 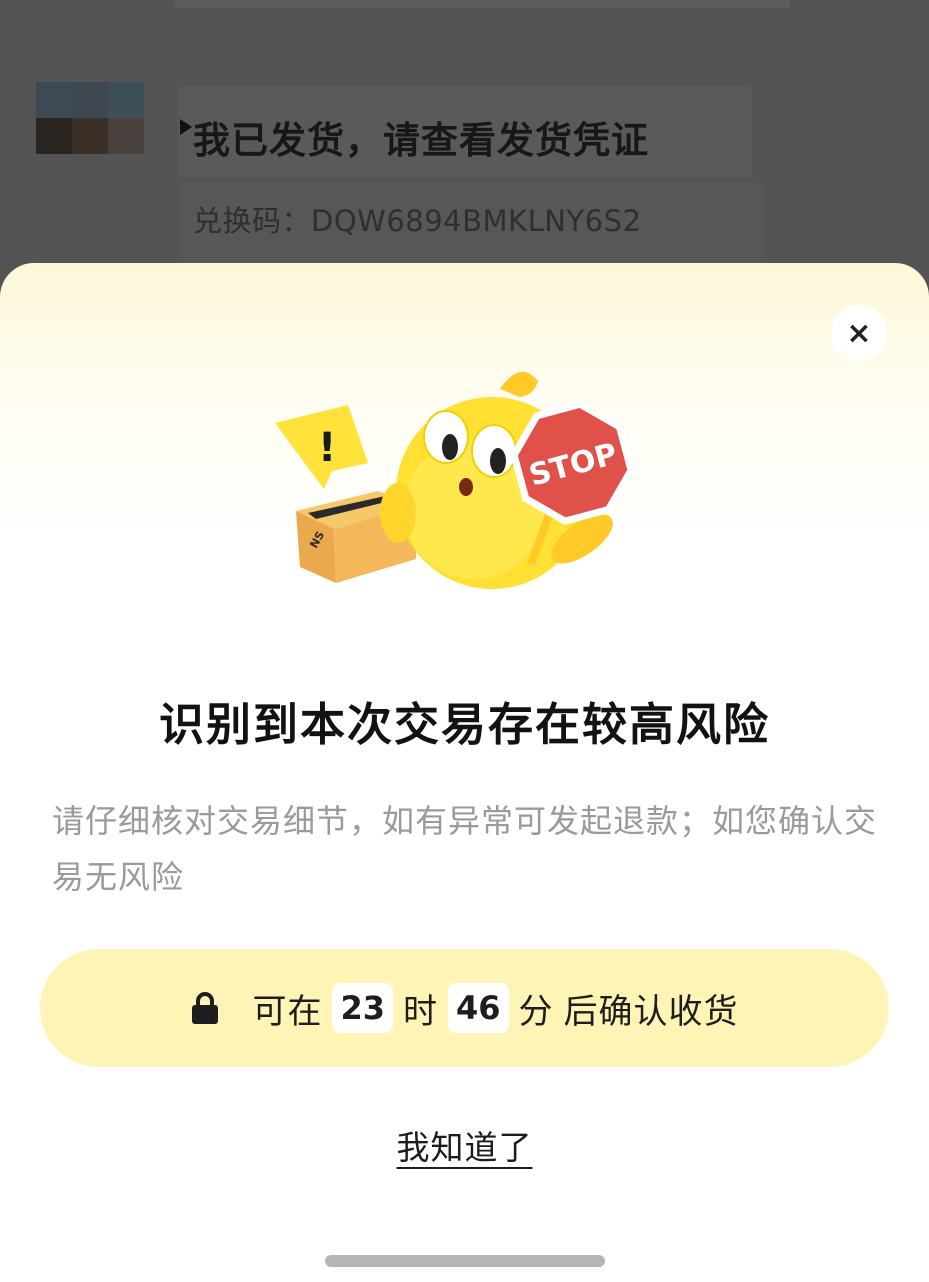 What do you see at coordinates (464, 724) in the screenshot?
I see `risk-title: 识别到本次交易存在较高风险` at bounding box center [464, 724].